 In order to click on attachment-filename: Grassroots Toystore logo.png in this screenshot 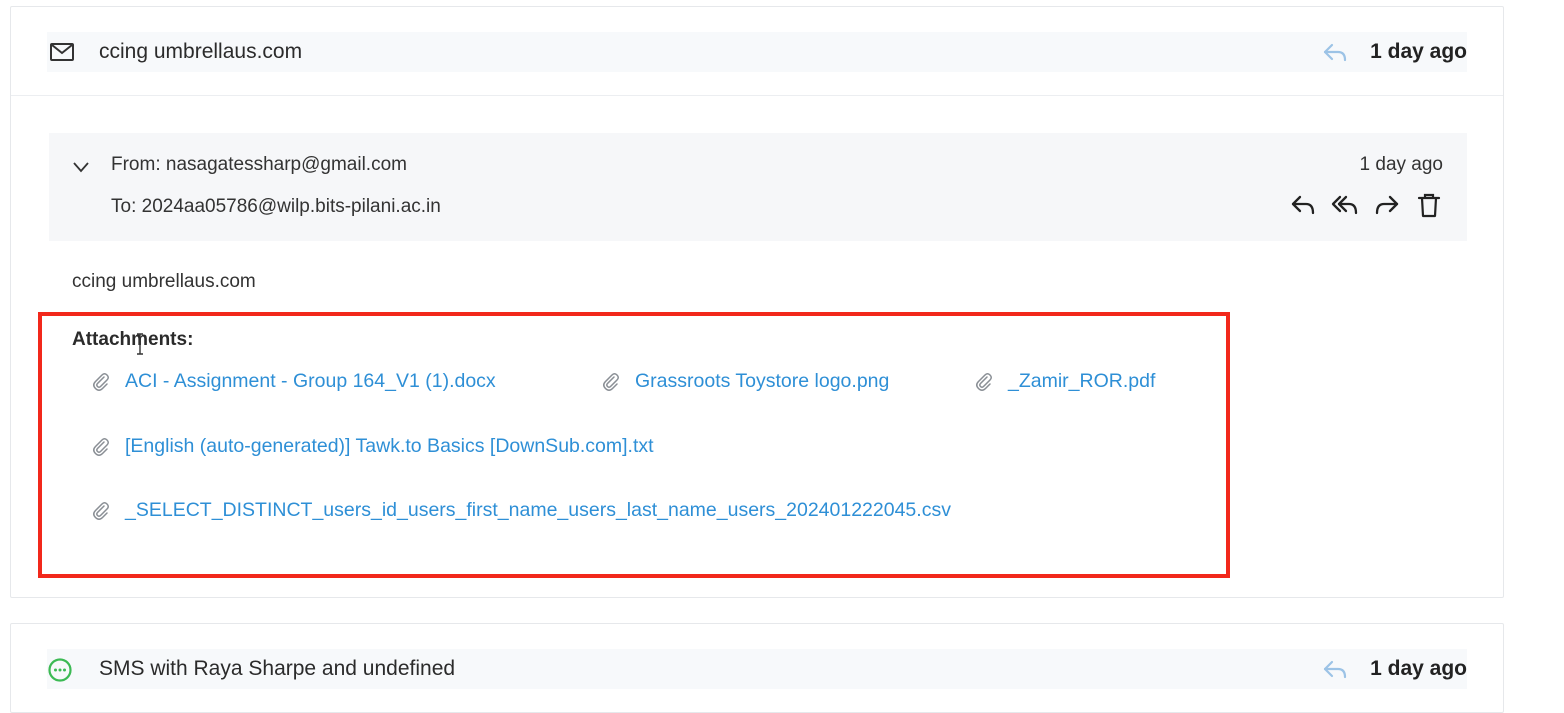, I will do `click(762, 381)`.